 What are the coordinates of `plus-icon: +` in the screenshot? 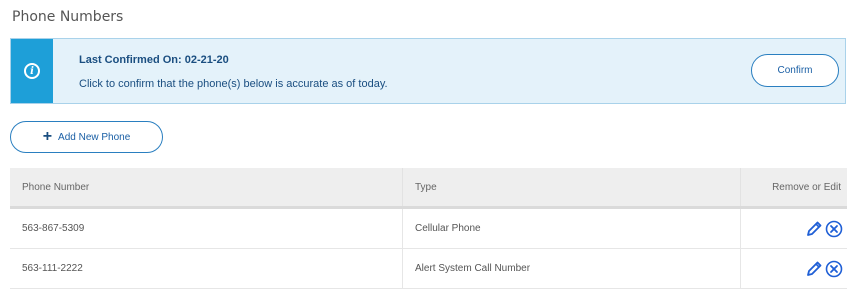 It's located at (47, 136).